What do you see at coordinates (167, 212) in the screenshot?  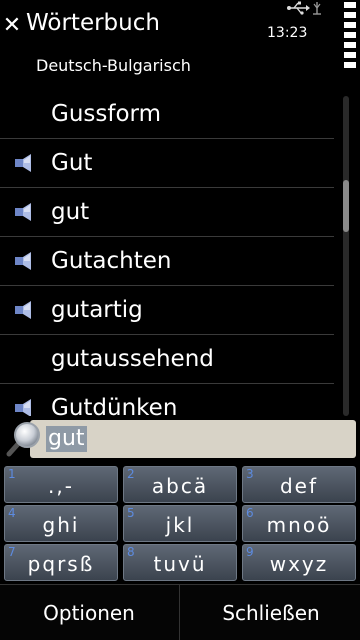 I see `list-item: gut` at bounding box center [167, 212].